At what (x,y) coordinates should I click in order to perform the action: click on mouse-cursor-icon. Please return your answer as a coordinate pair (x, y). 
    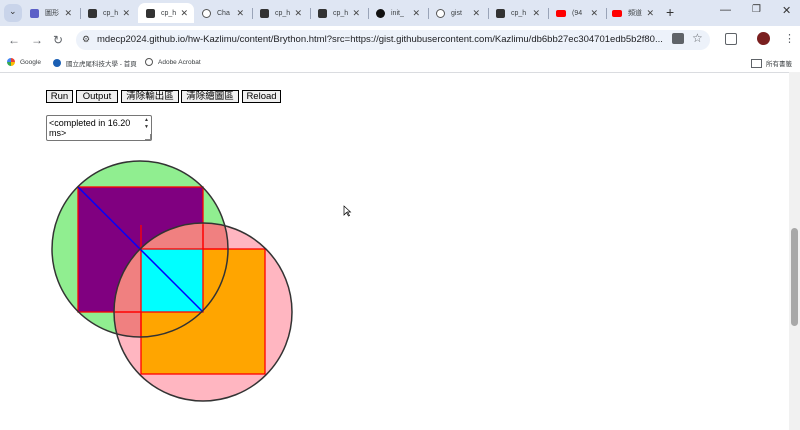
    Looking at the image, I should click on (347, 211).